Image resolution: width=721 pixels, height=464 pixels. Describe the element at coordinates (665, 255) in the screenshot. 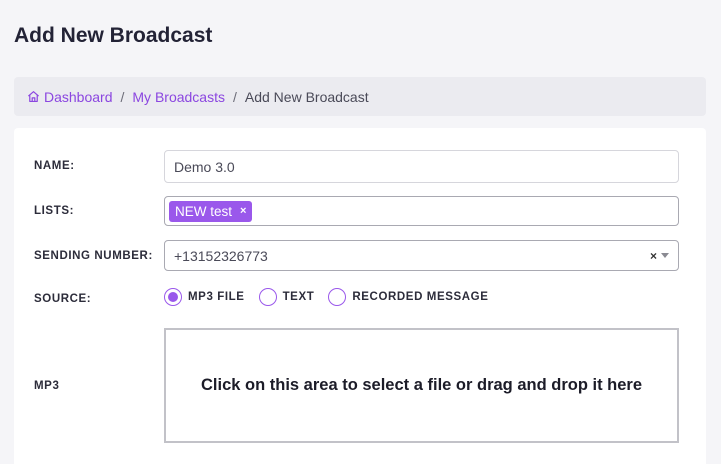

I see `chevron-down-icon` at that location.